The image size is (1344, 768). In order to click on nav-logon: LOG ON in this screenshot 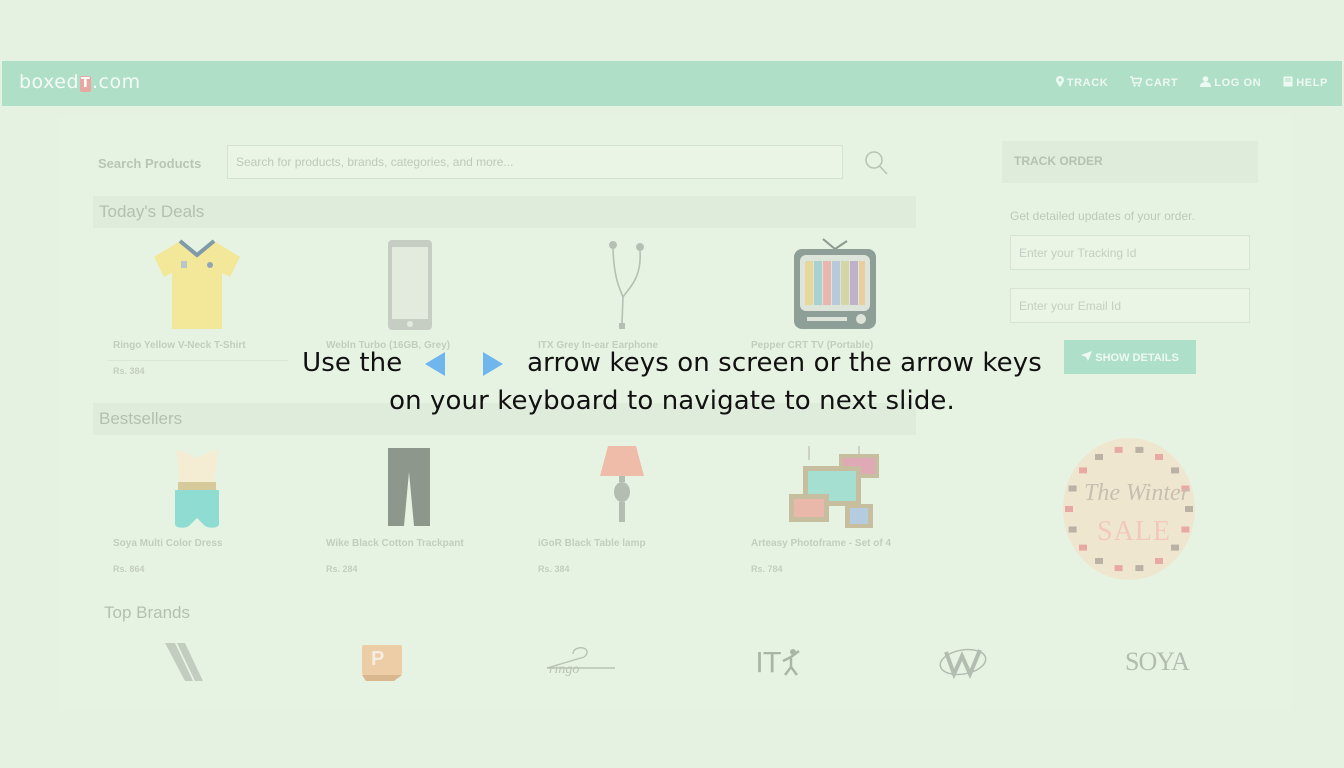, I will do `click(1230, 83)`.